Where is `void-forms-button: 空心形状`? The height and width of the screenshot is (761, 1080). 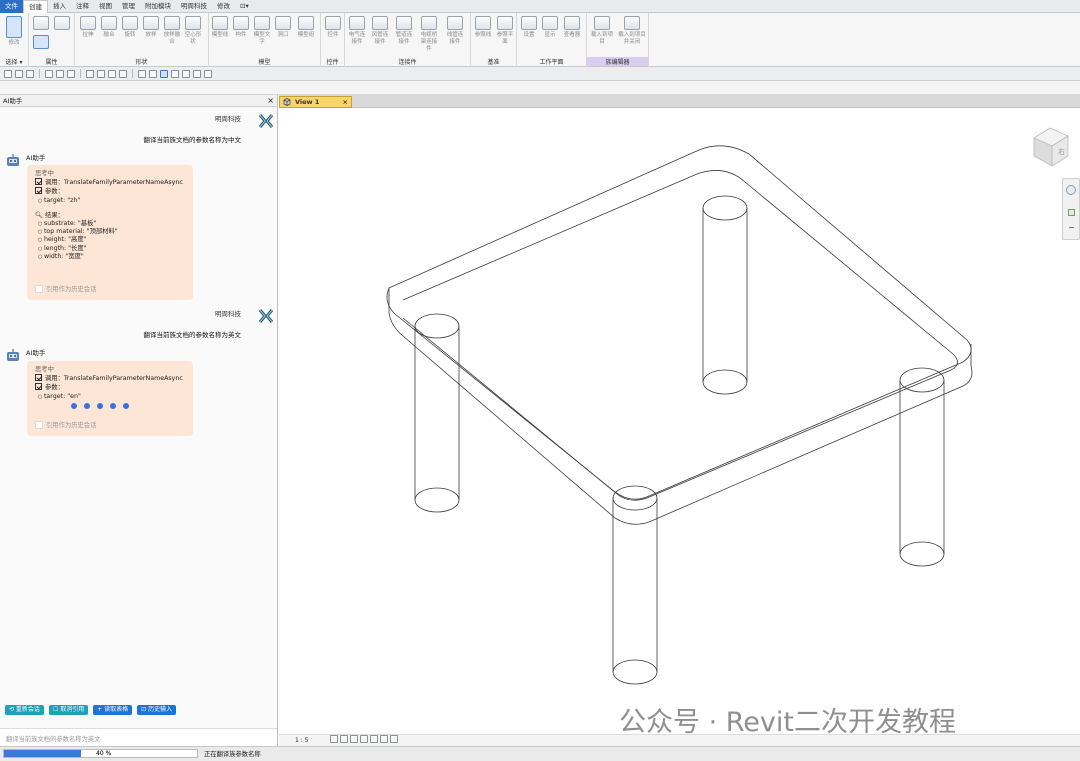
void-forms-button: 空心形状 is located at coordinates (193, 31).